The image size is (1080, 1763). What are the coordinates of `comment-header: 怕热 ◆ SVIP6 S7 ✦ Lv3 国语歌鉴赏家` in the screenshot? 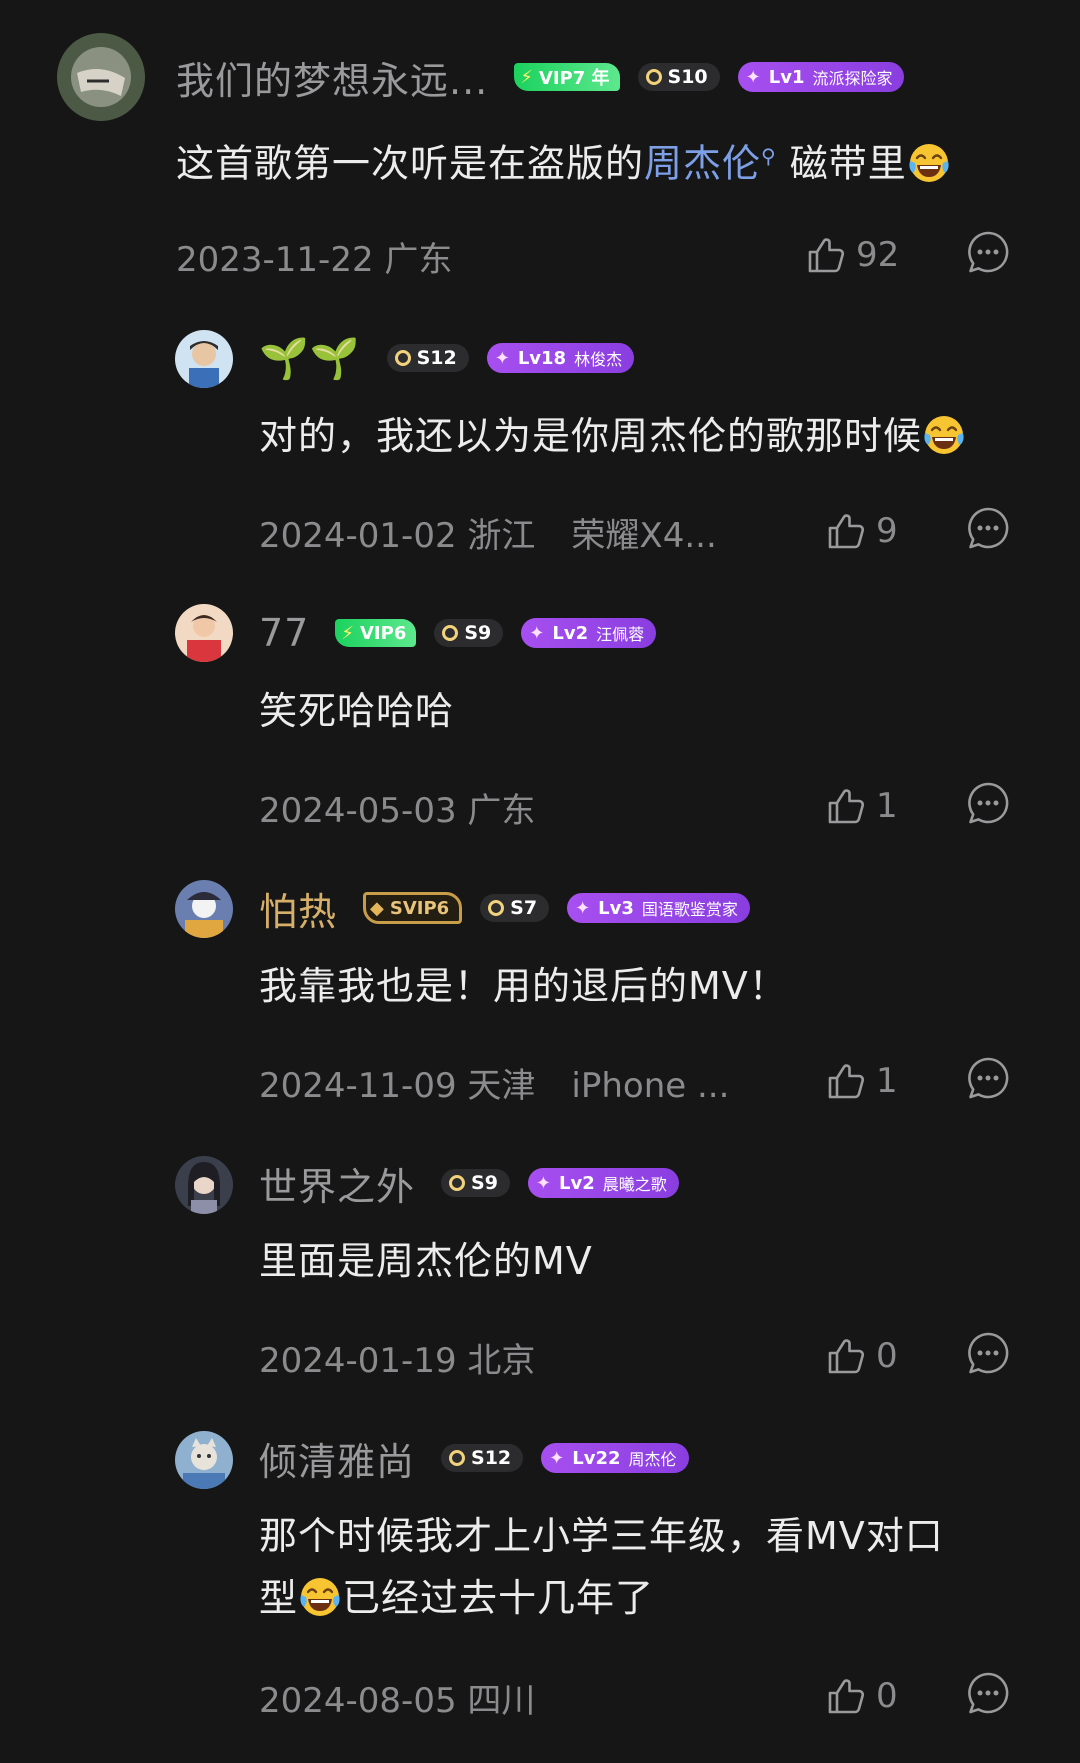 It's located at (513, 908).